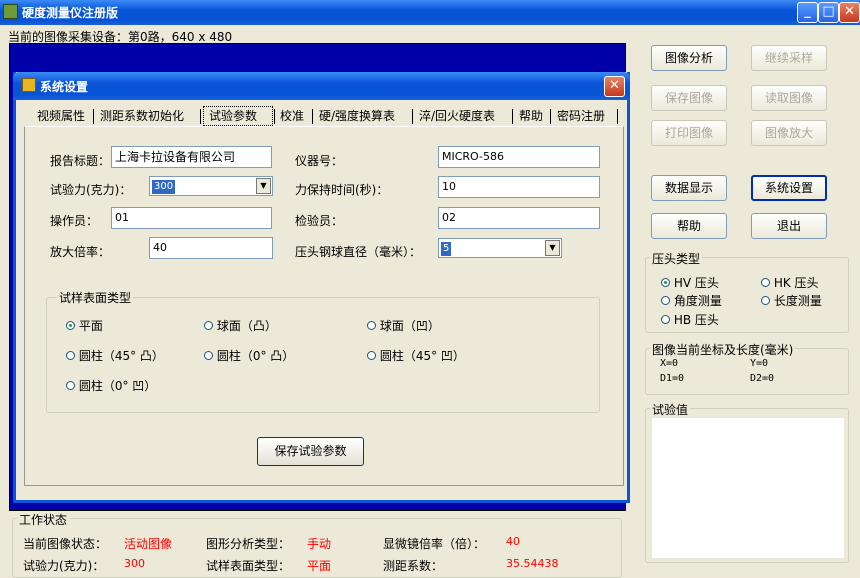 This screenshot has width=860, height=578. Describe the element at coordinates (64, 566) in the screenshot. I see `force-status-label: 试验力(克力)：` at that location.